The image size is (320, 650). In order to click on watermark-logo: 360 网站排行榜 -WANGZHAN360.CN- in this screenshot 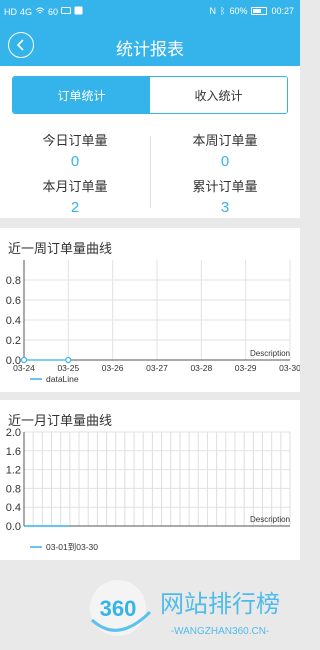, I will do `click(185, 608)`.